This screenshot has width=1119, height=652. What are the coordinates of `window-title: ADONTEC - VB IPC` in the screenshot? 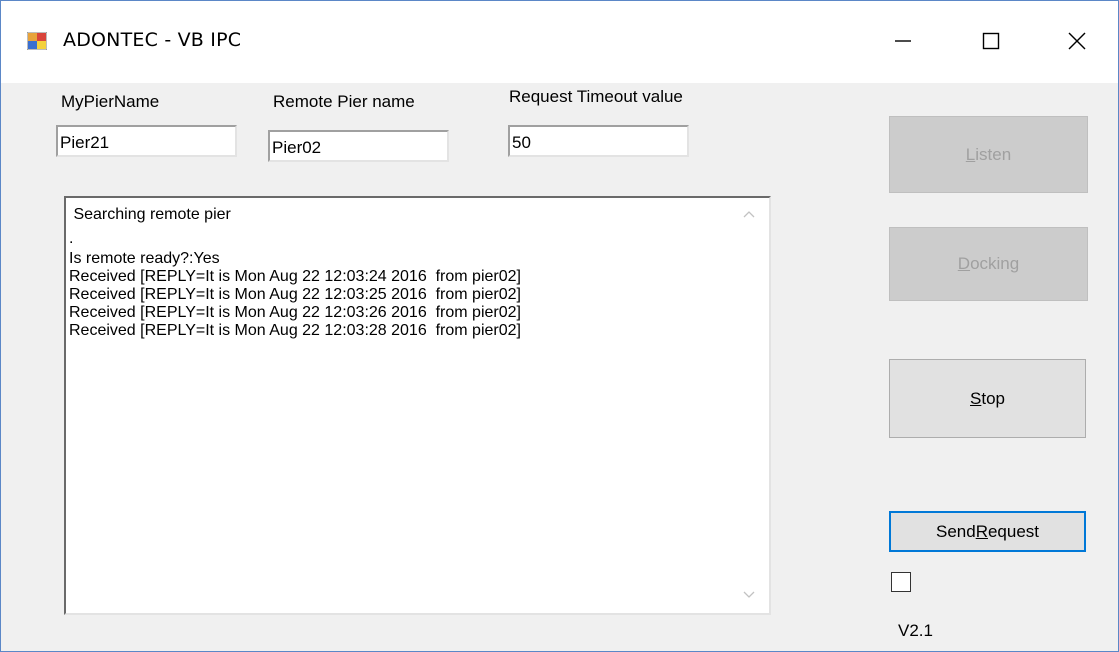 It's located at (152, 40).